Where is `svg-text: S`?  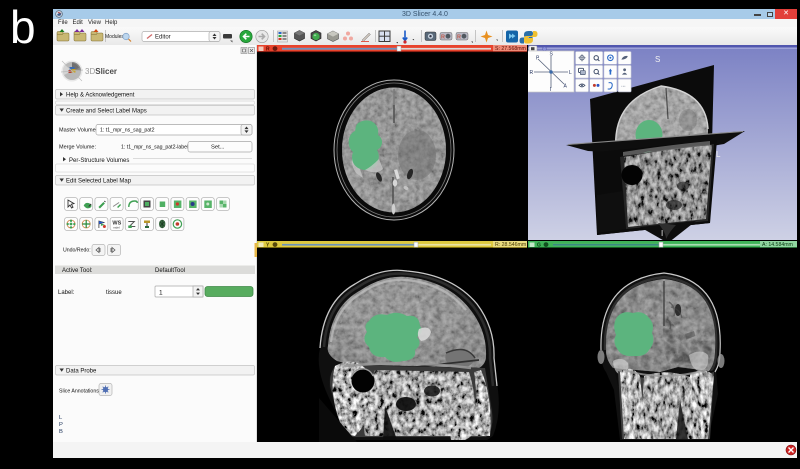 svg-text: S is located at coordinates (657, 59).